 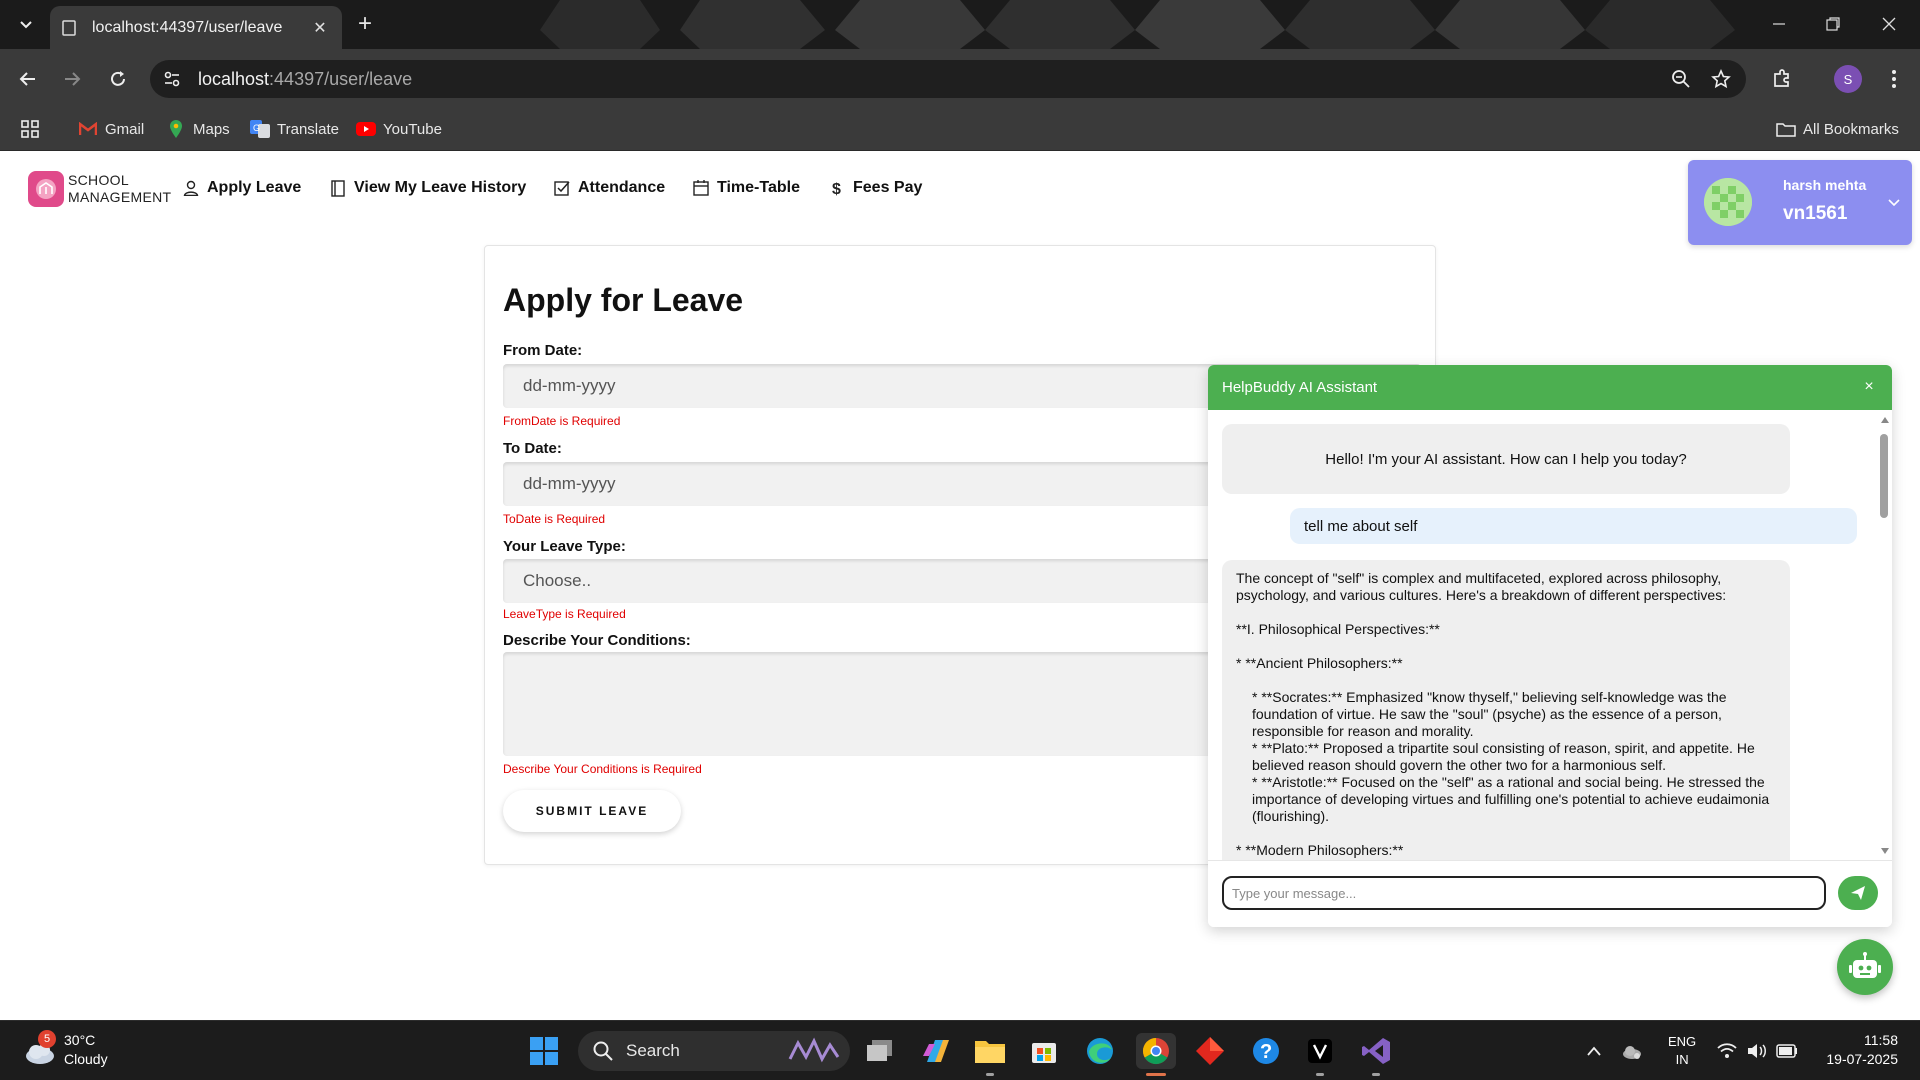 What do you see at coordinates (1266, 1051) in the screenshot?
I see `help-icon: ?` at bounding box center [1266, 1051].